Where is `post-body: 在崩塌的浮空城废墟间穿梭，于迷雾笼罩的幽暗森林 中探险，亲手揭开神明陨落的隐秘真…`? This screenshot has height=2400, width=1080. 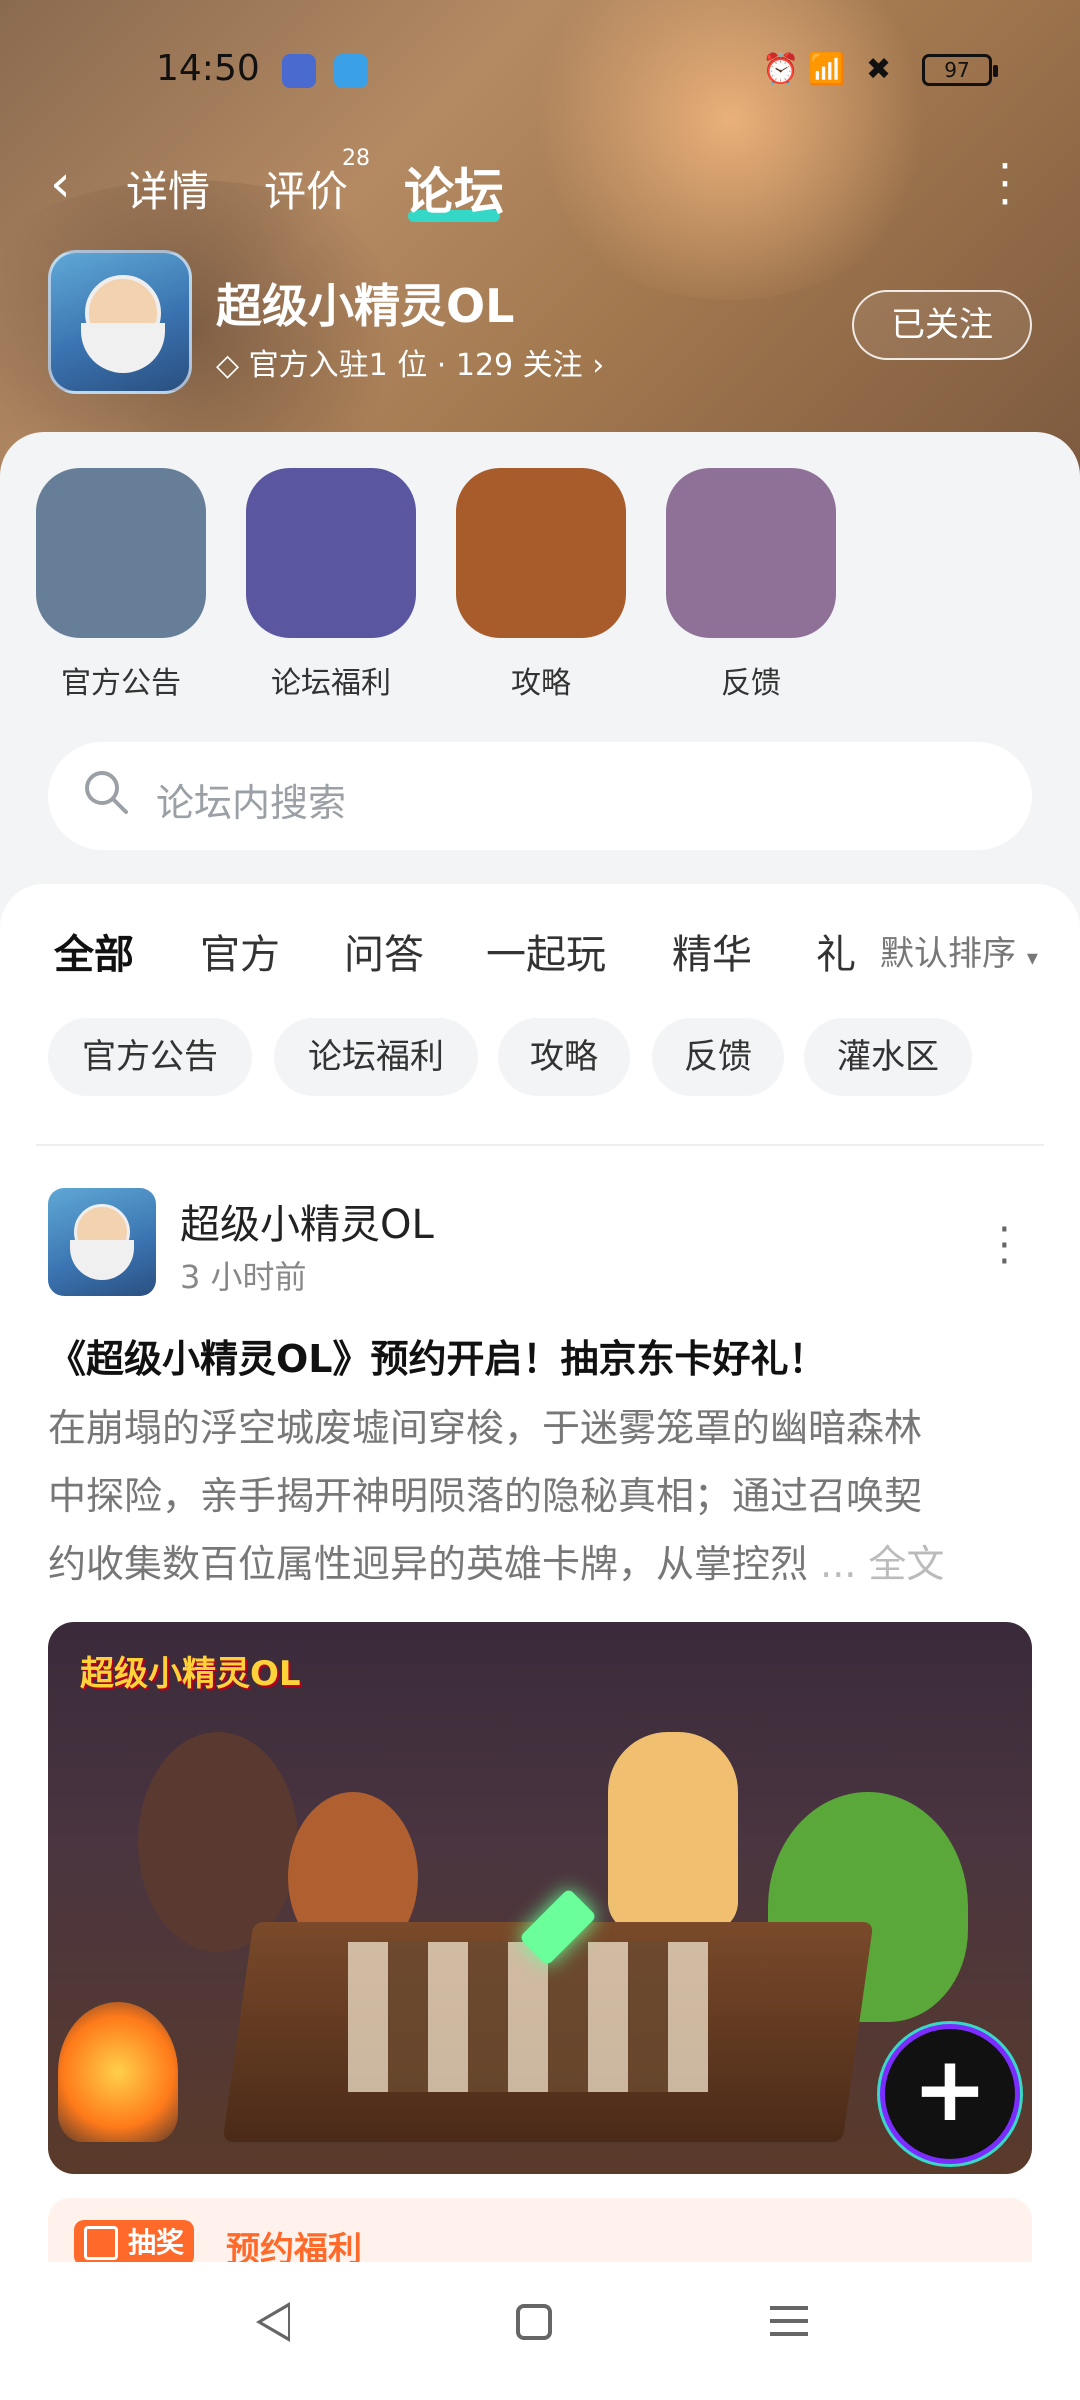
post-body: 在崩塌的浮空城废墟间穿梭，于迷雾笼罩的幽暗森林 中探险，亲手揭开神明陨落的隐秘真… is located at coordinates (543, 1496).